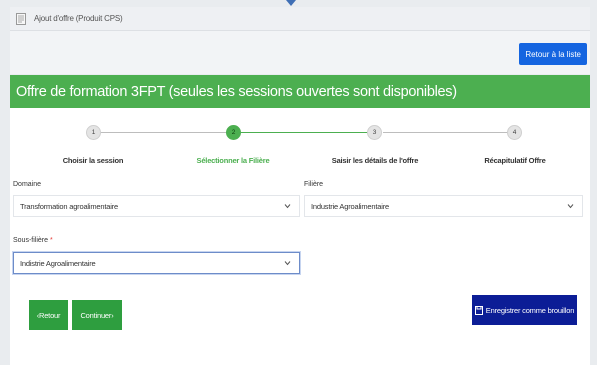  What do you see at coordinates (300, 52) in the screenshot?
I see `toolbar: Retour à la liste` at bounding box center [300, 52].